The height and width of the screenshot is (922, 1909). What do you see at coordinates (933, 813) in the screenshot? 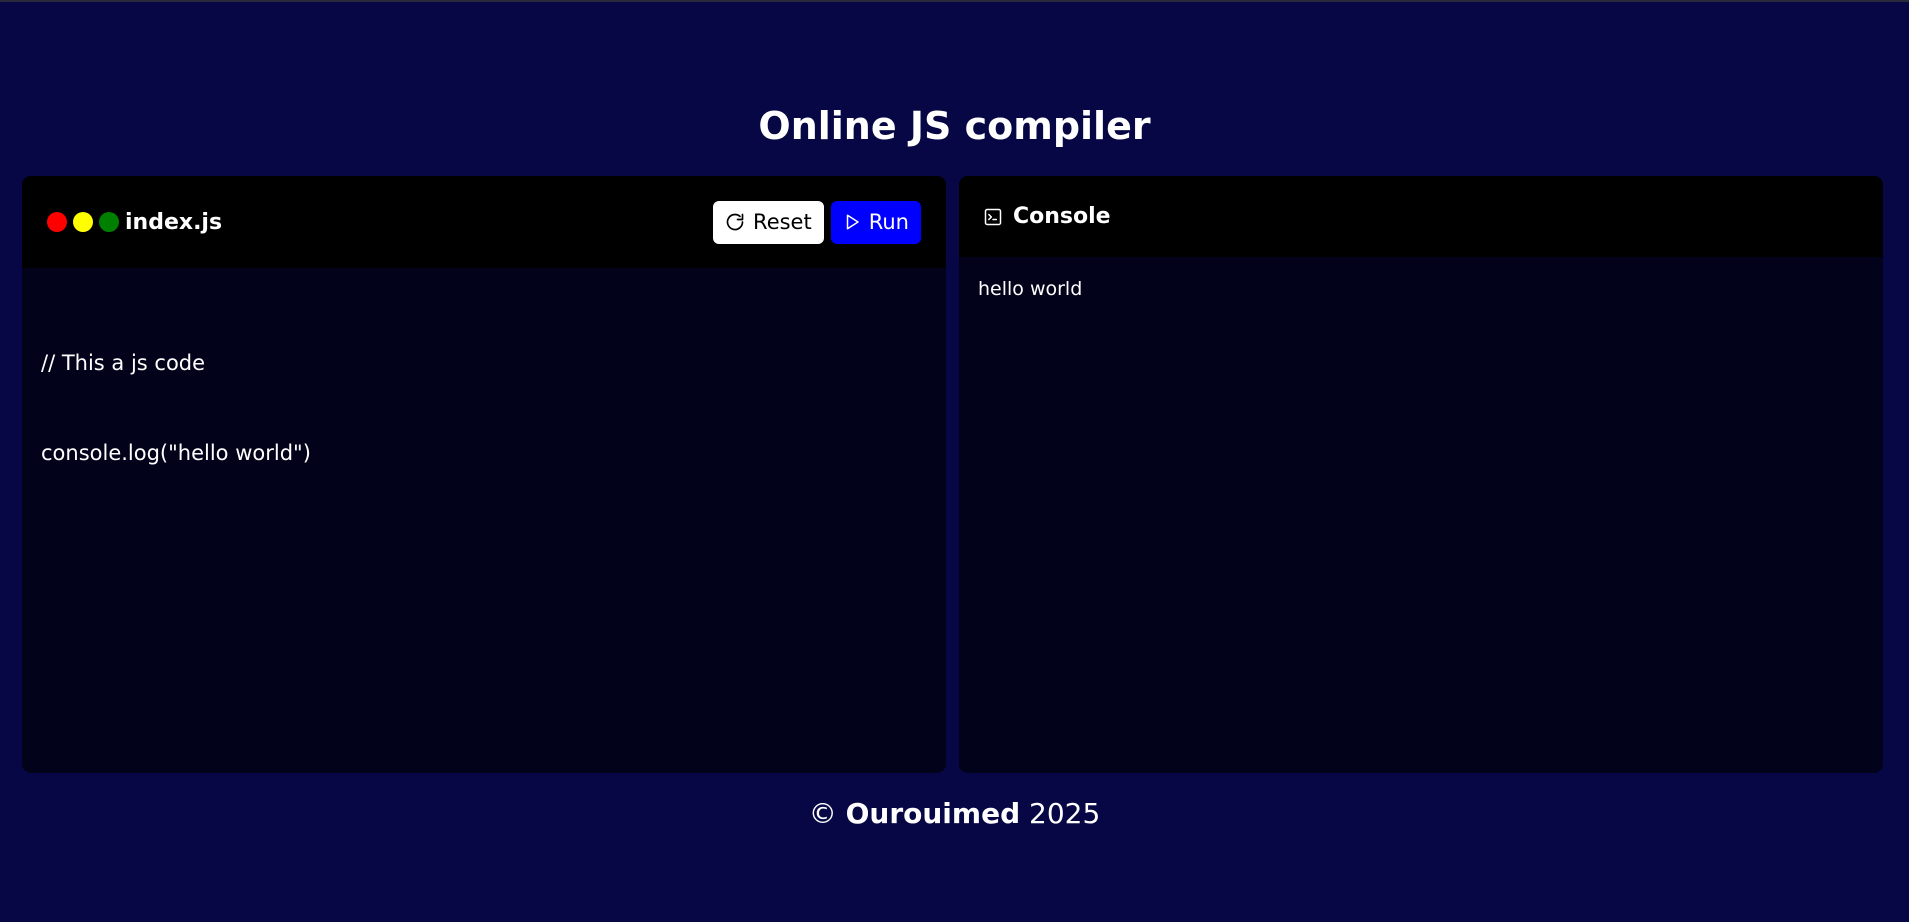
I see `footer-author: Ourouimed` at bounding box center [933, 813].